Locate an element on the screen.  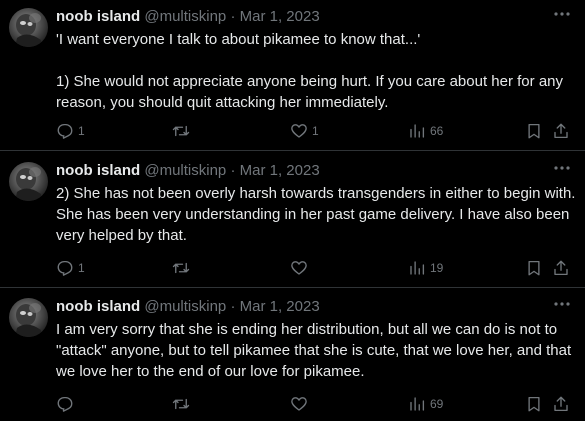
views-button: 19 is located at coordinates (425, 268).